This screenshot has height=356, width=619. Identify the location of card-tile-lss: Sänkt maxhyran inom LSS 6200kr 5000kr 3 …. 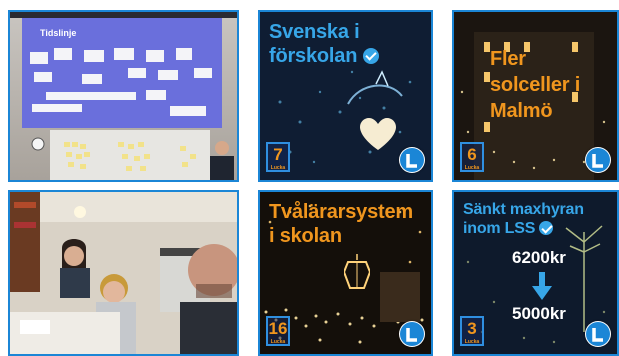
(535, 273).